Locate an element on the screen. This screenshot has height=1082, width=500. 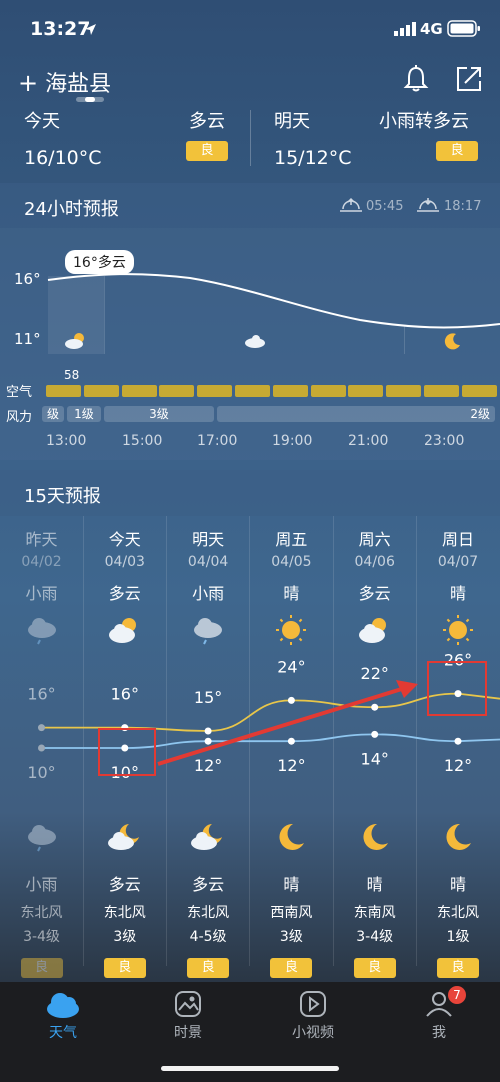
tab-short-video: 小视频 is located at coordinates (313, 1016).